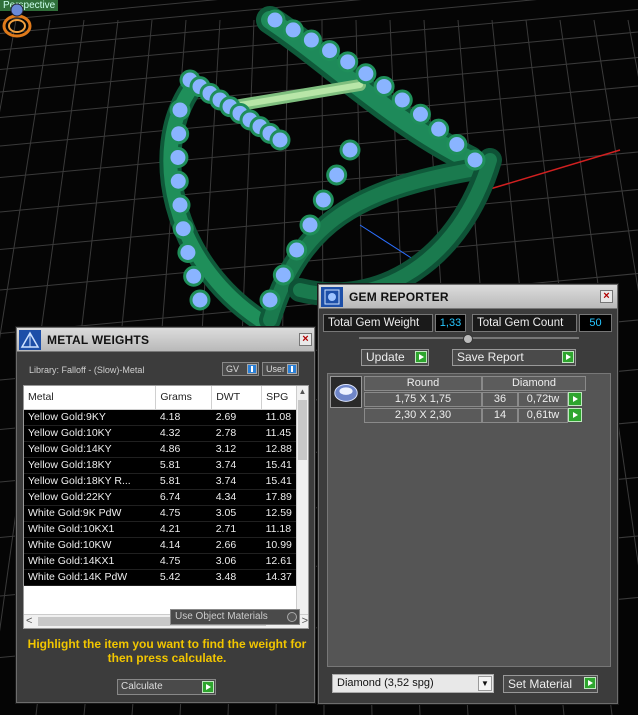 The image size is (638, 715). What do you see at coordinates (280, 369) in the screenshot?
I see `user-toggle: User` at bounding box center [280, 369].